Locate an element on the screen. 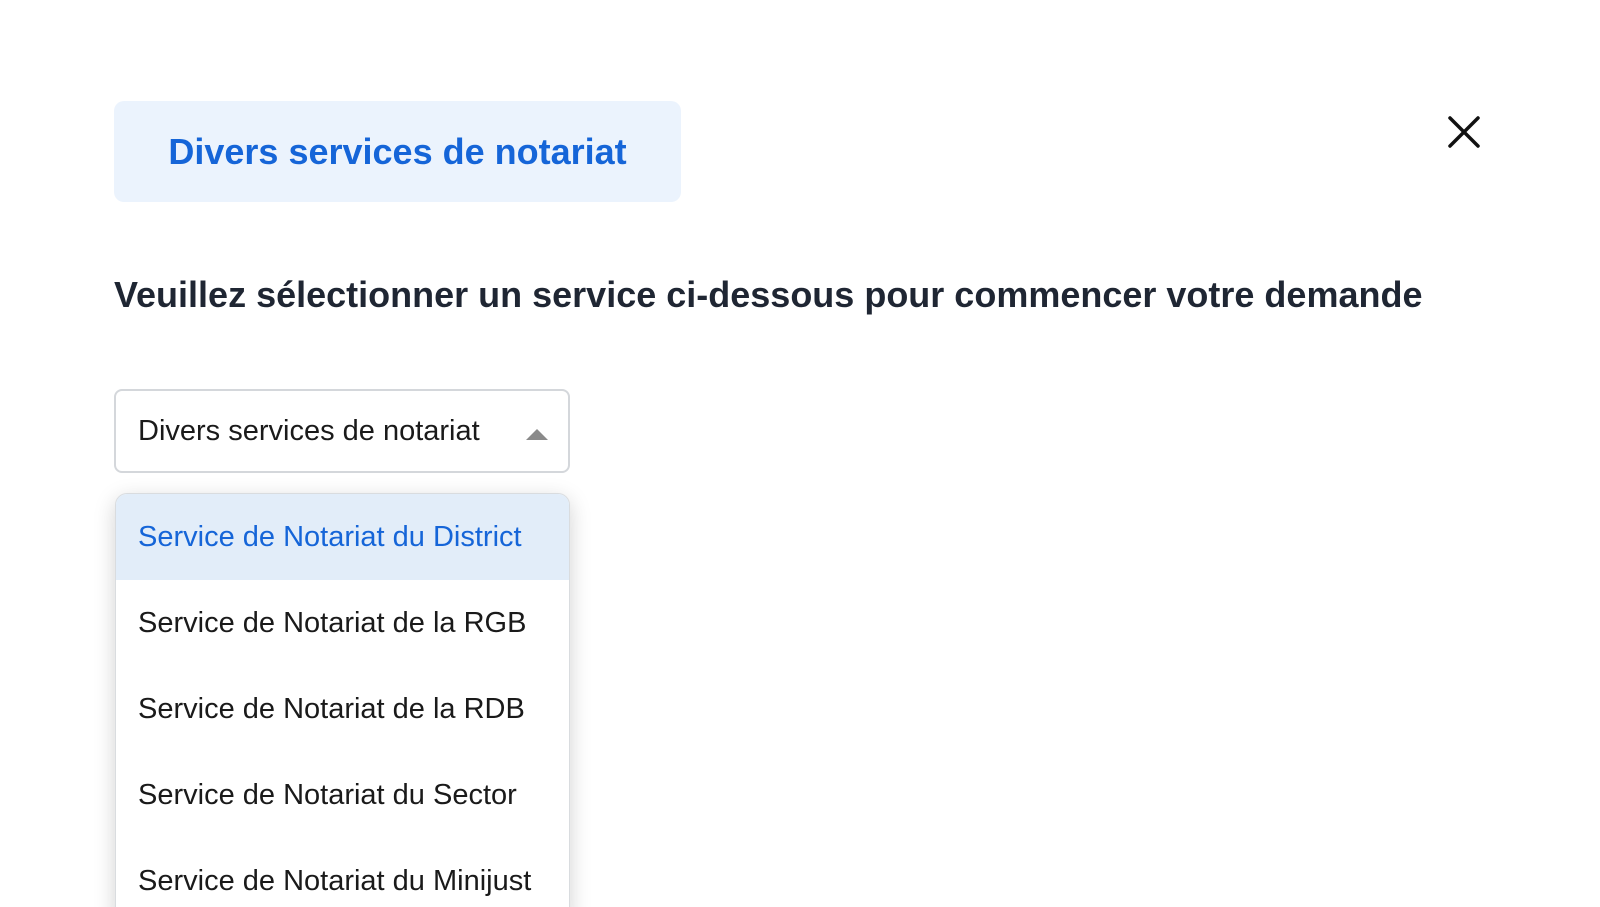 The width and height of the screenshot is (1600, 907). close-button is located at coordinates (1464, 132).